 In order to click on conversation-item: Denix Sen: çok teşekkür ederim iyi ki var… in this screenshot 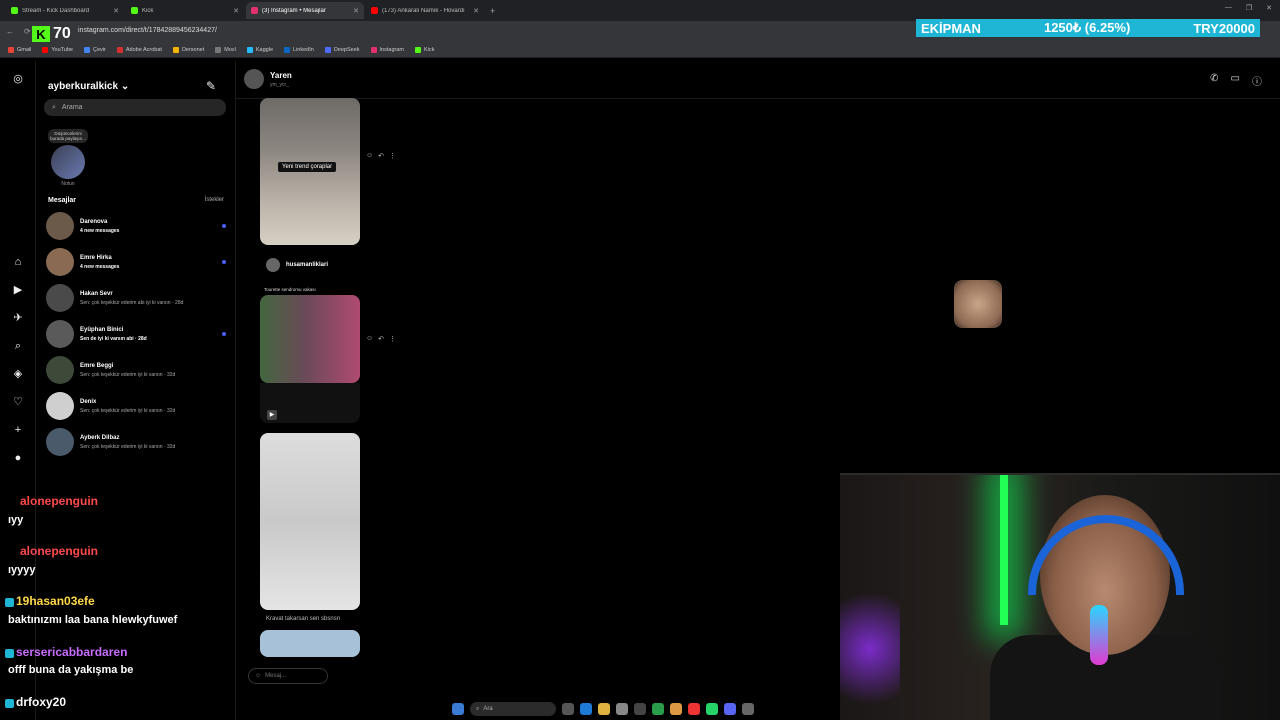, I will do `click(136, 406)`.